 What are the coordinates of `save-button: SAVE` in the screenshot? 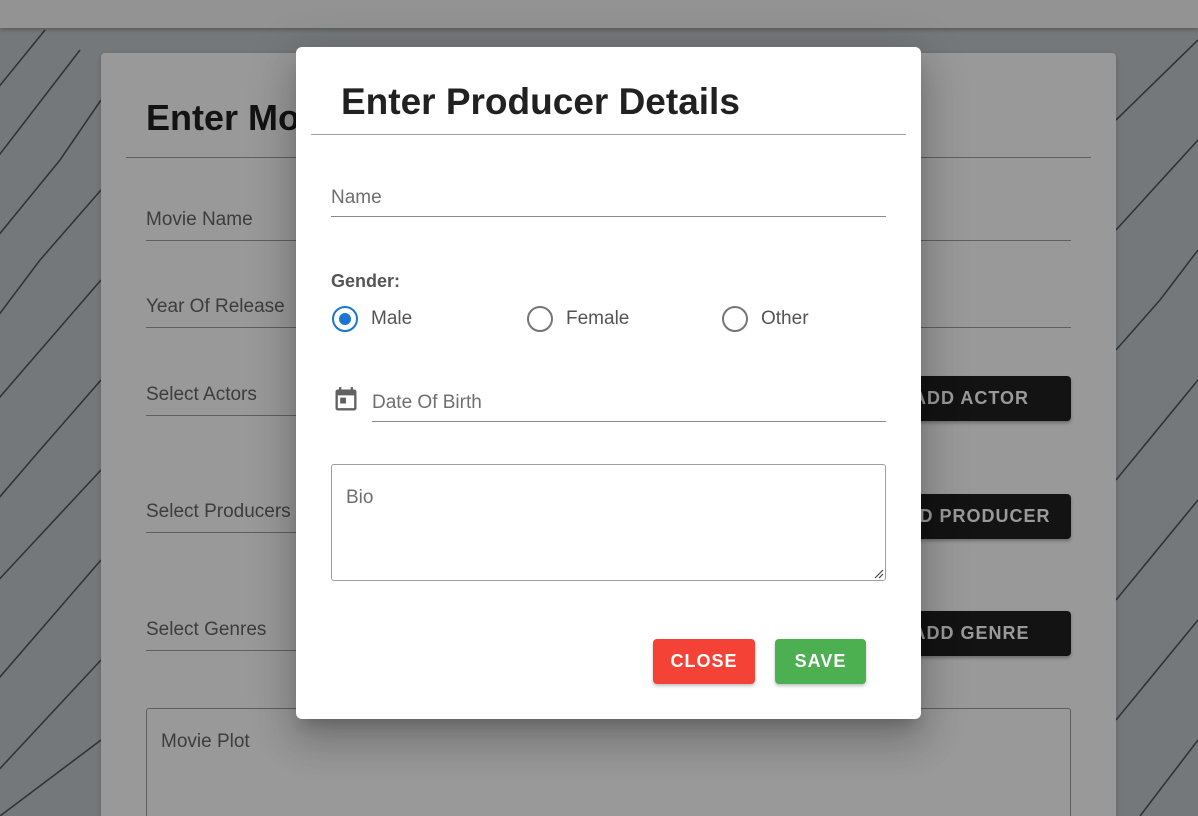 It's located at (820, 661).